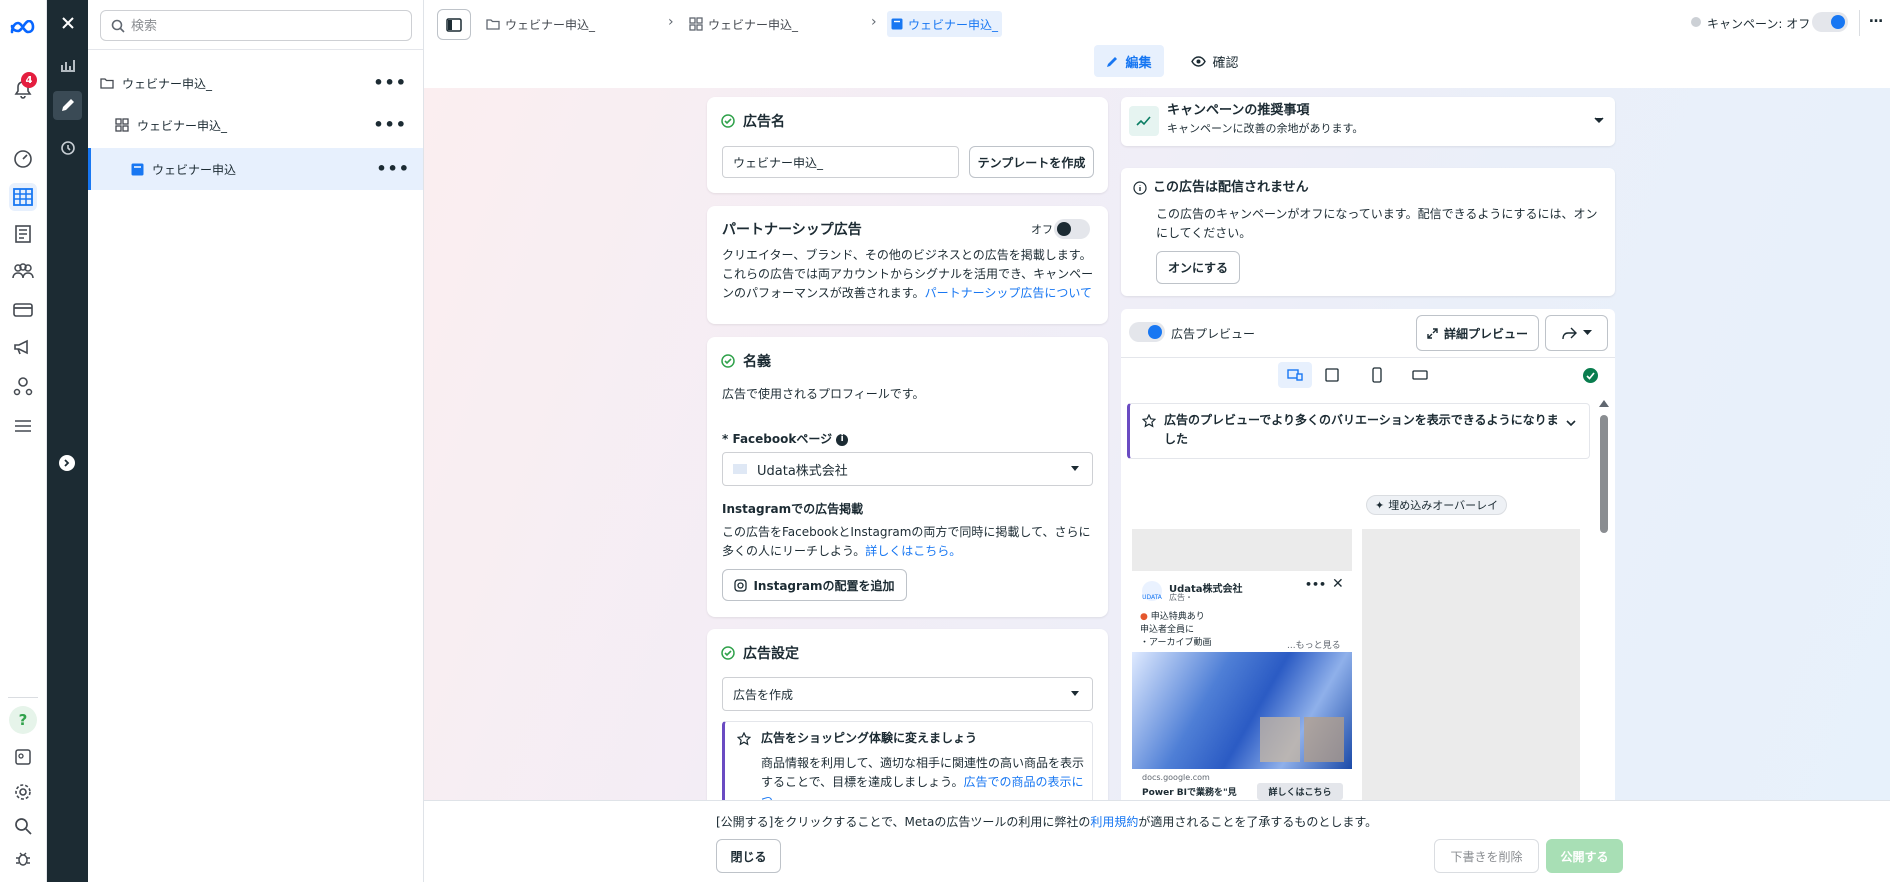  What do you see at coordinates (1332, 375) in the screenshot?
I see `placement-square-icon` at bounding box center [1332, 375].